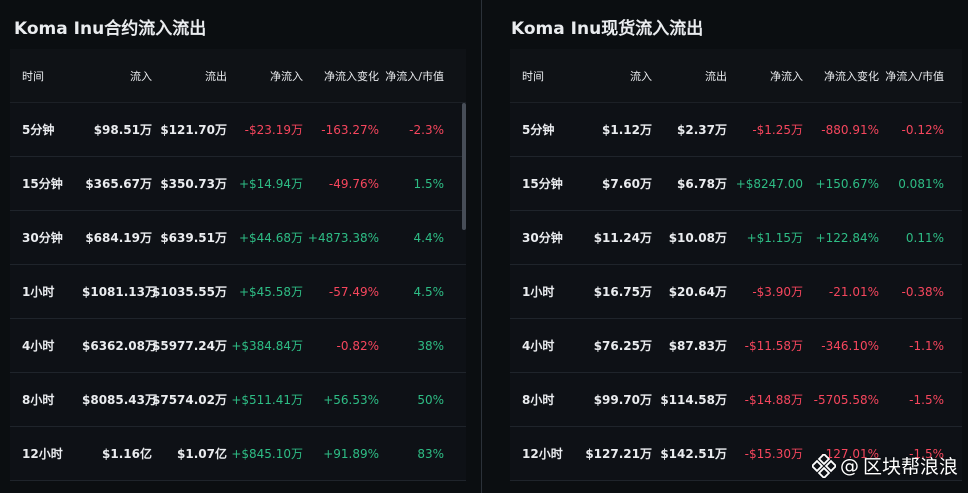  I want to click on table-row: 8小时 $99.70万 $114.58万 -$14.88万 -5705.58% -1.5%, so click(736, 400).